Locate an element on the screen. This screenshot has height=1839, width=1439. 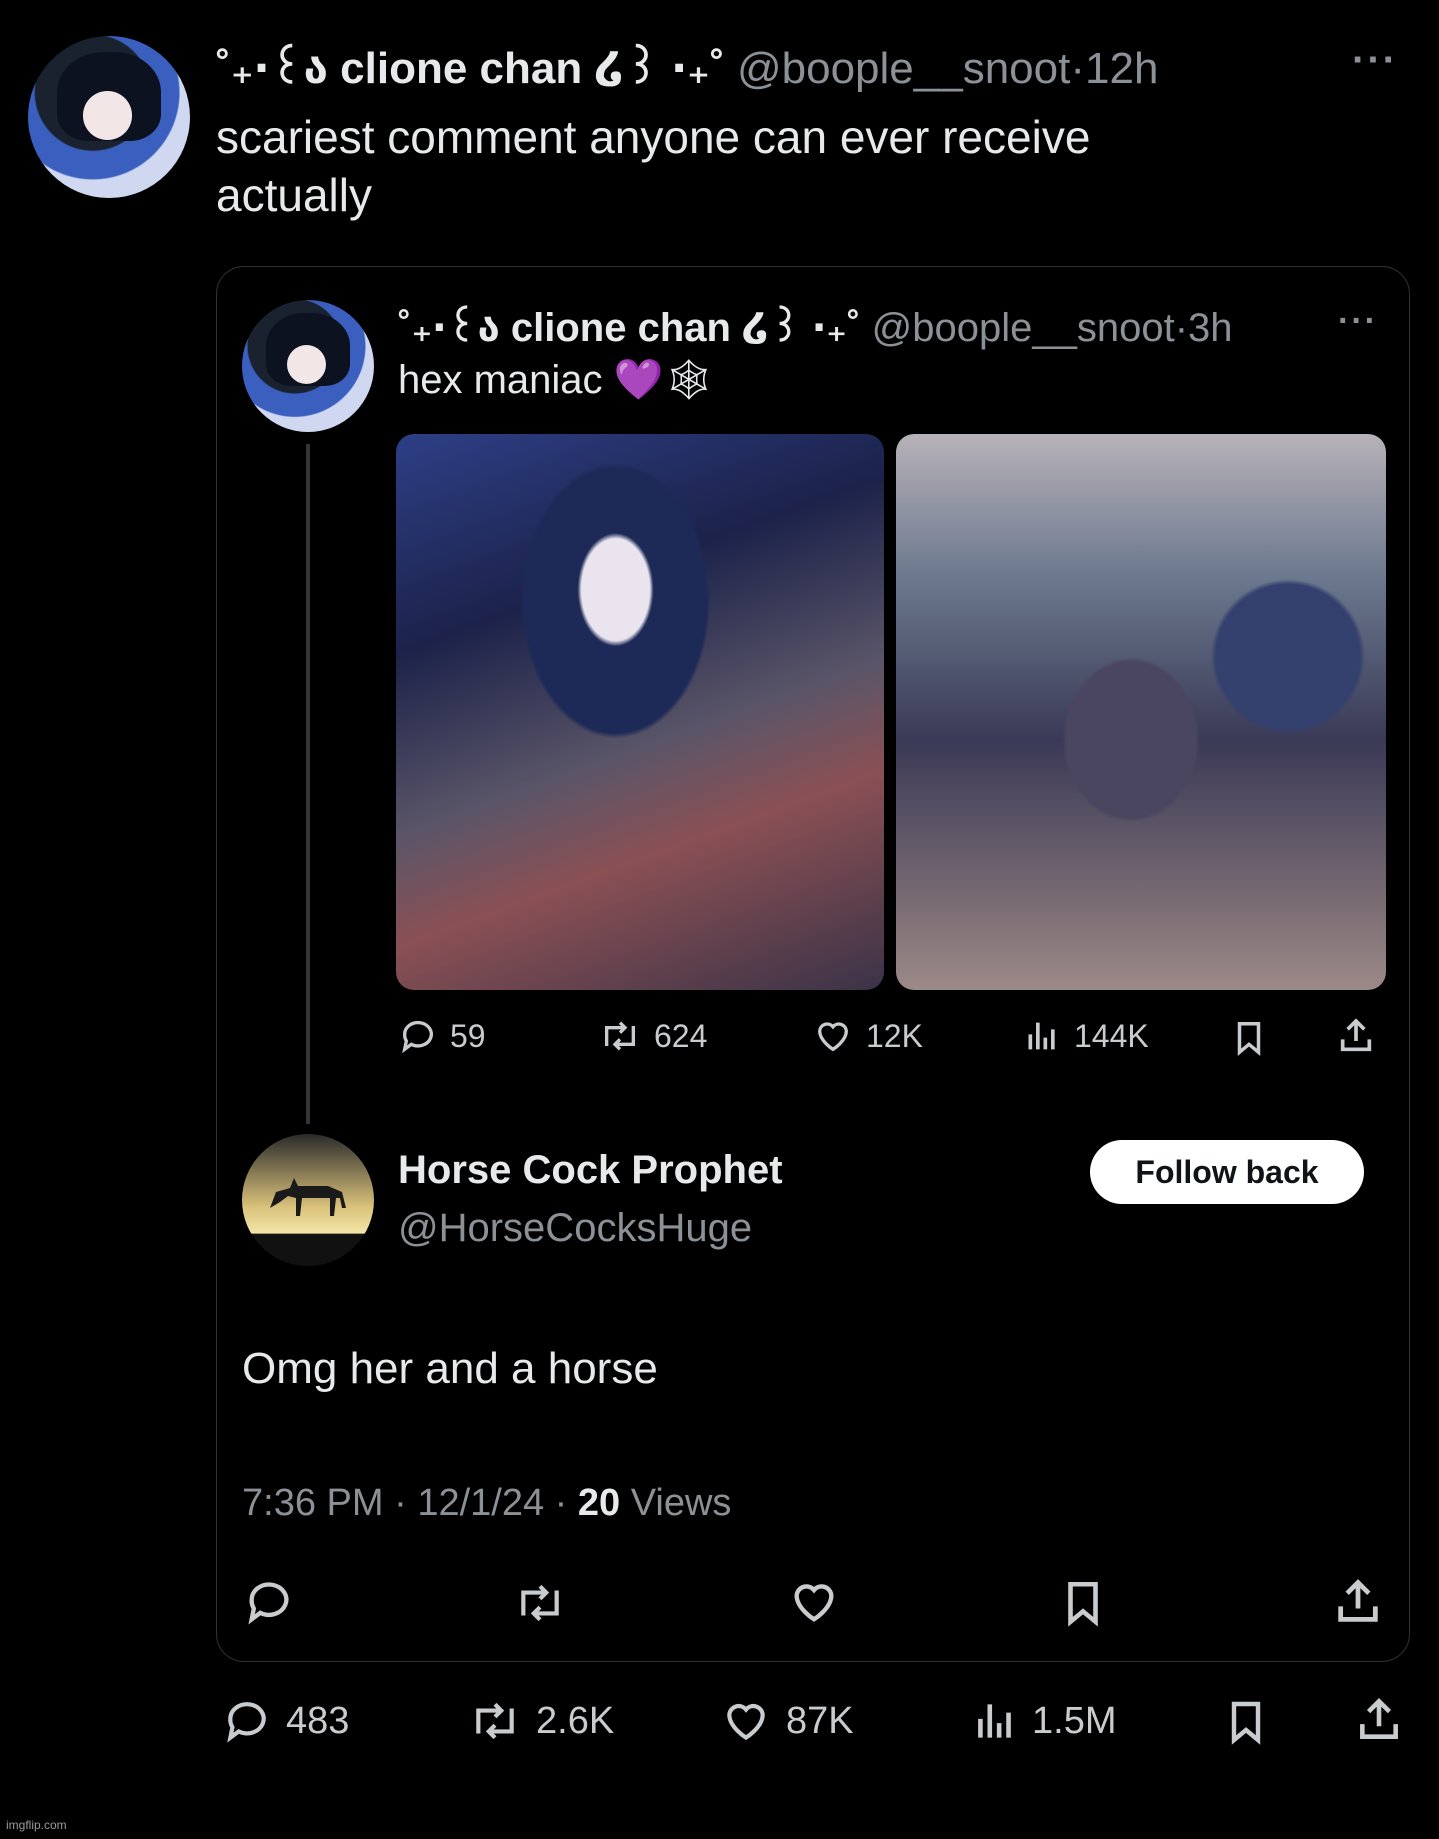
reply-meta-sep2: · is located at coordinates (561, 1503).